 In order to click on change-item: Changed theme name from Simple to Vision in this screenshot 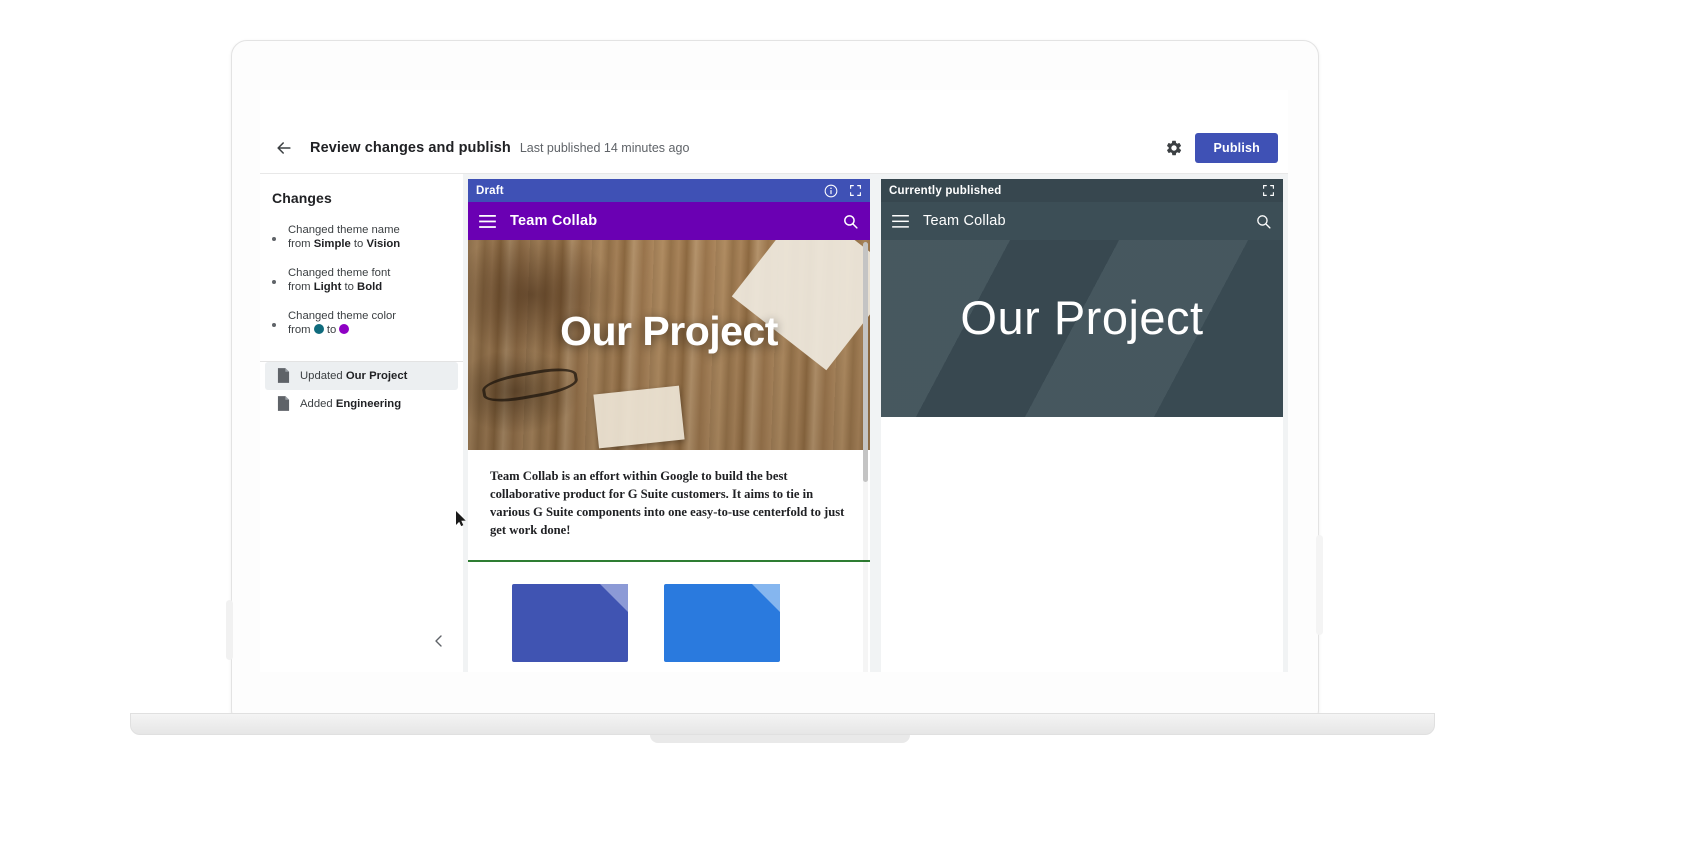, I will do `click(361, 237)`.